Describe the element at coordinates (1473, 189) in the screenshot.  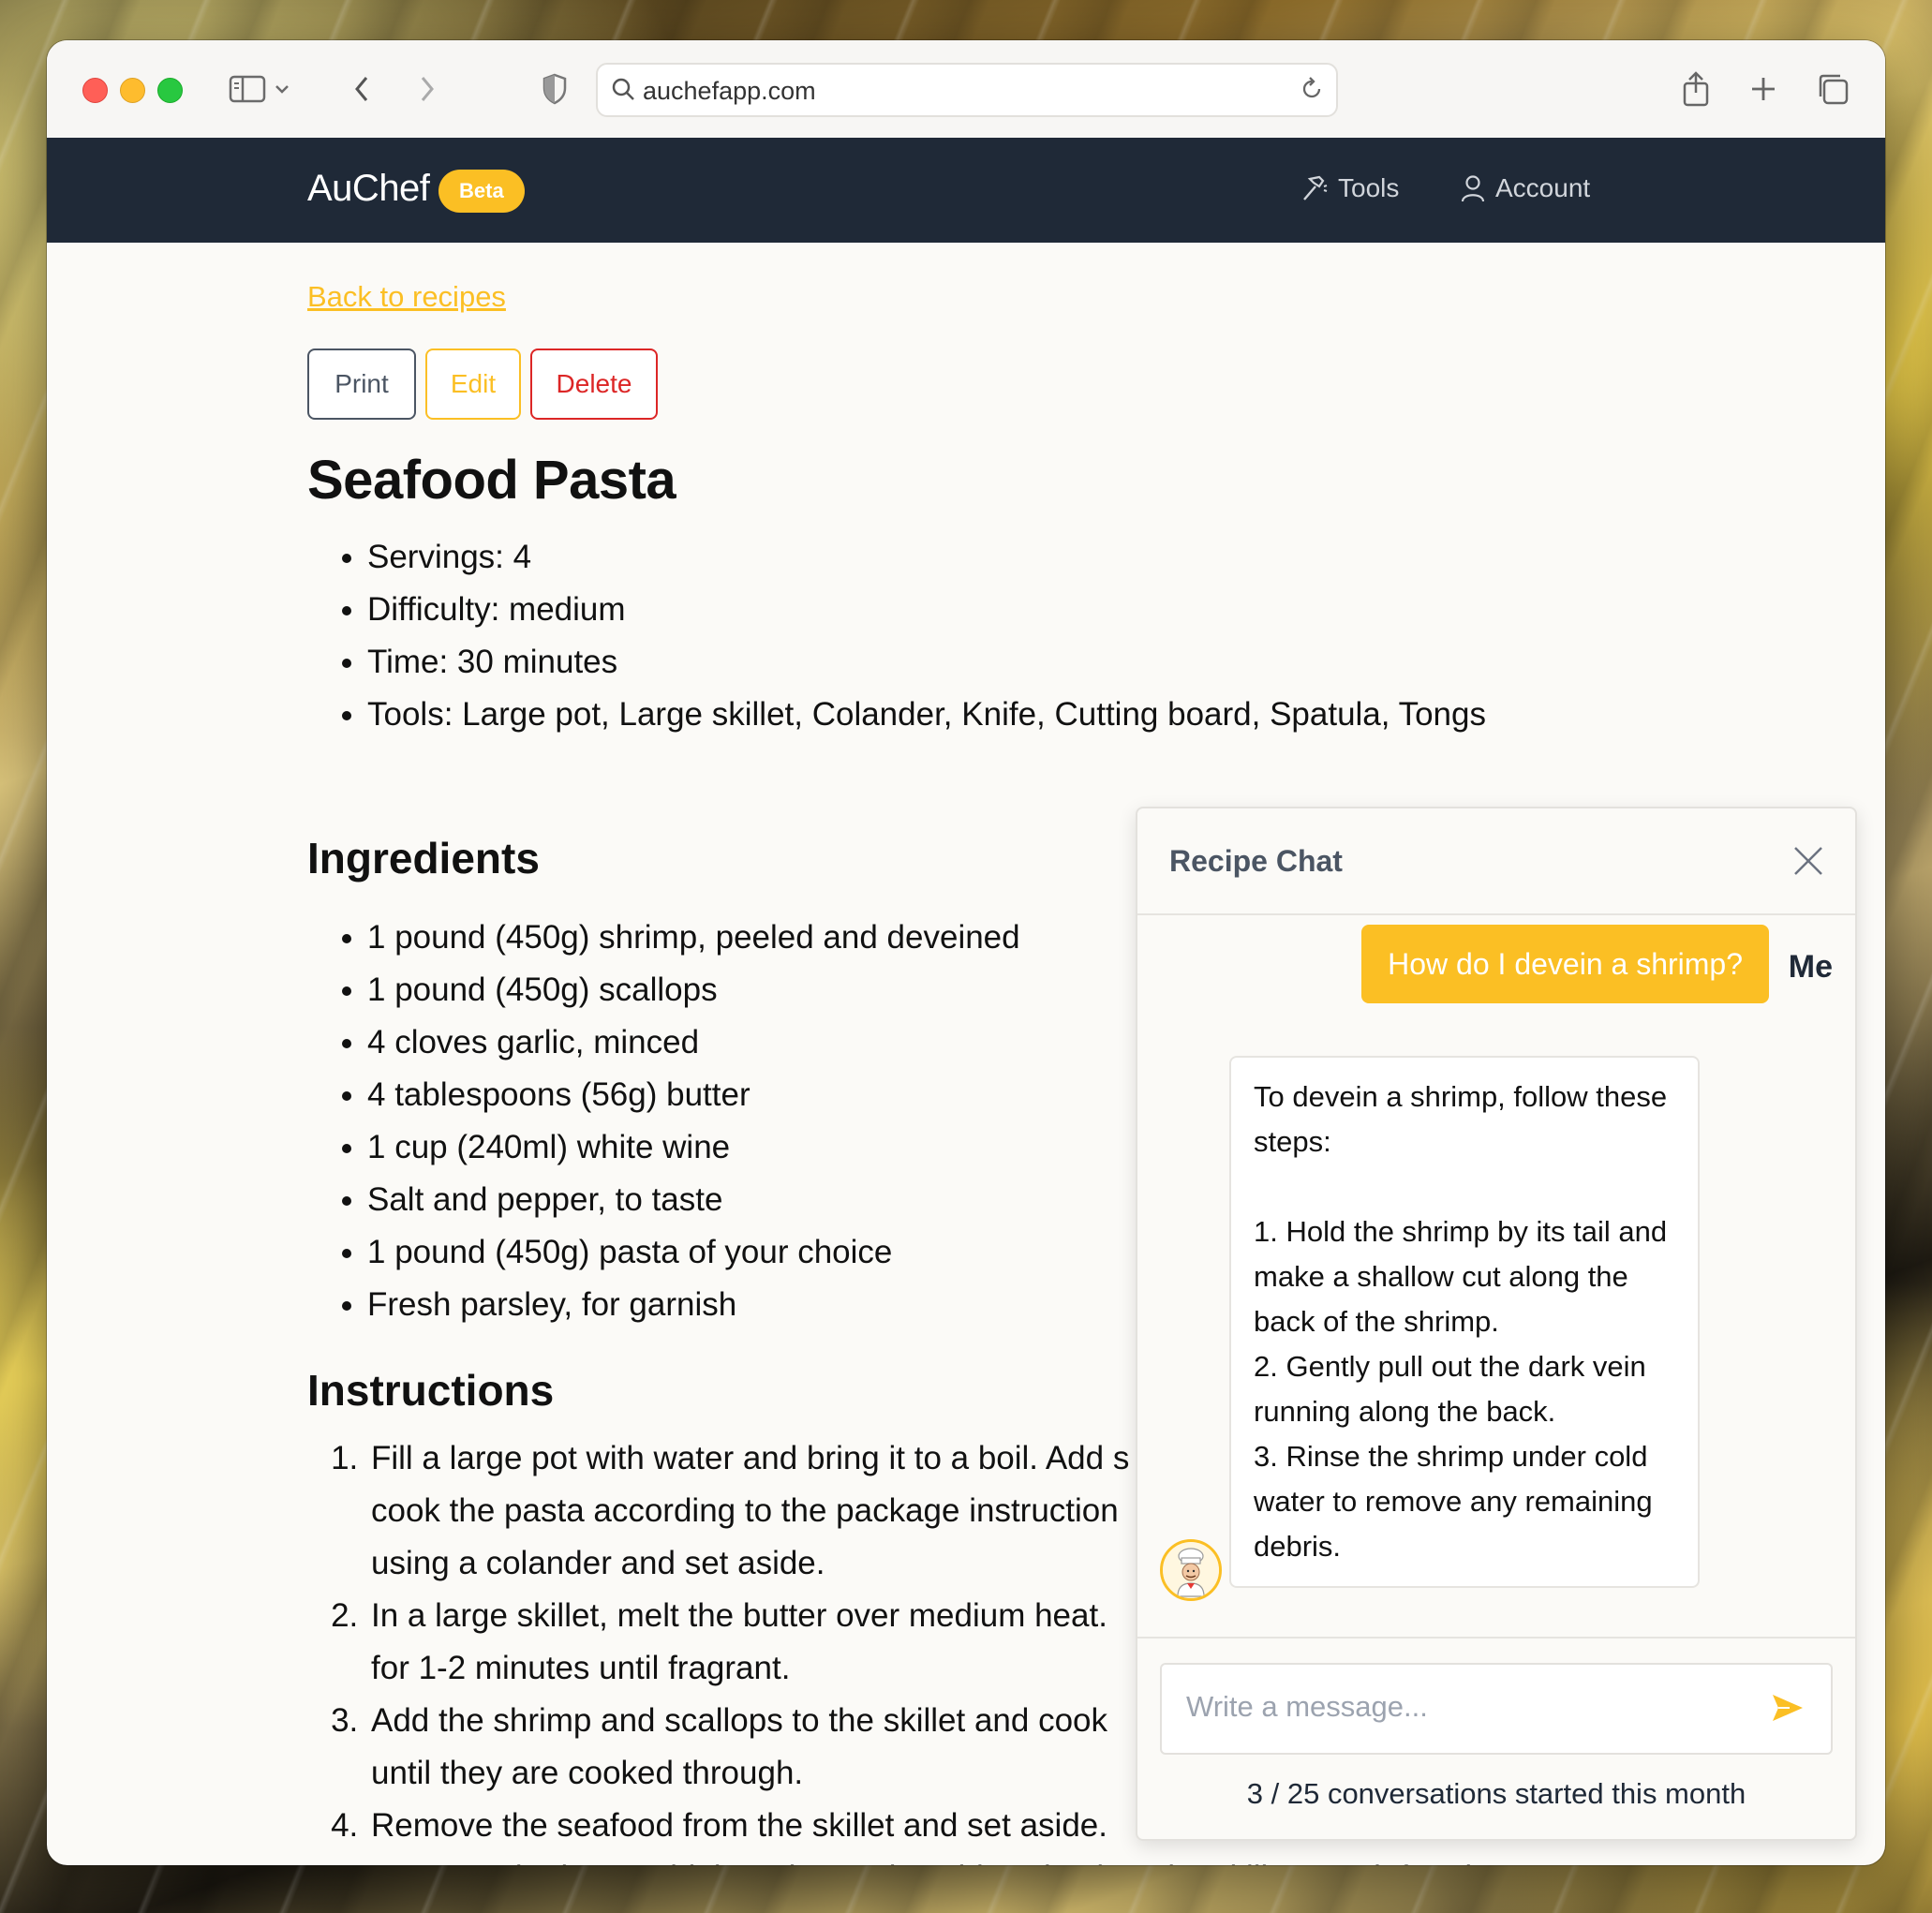
I see `user-icon` at that location.